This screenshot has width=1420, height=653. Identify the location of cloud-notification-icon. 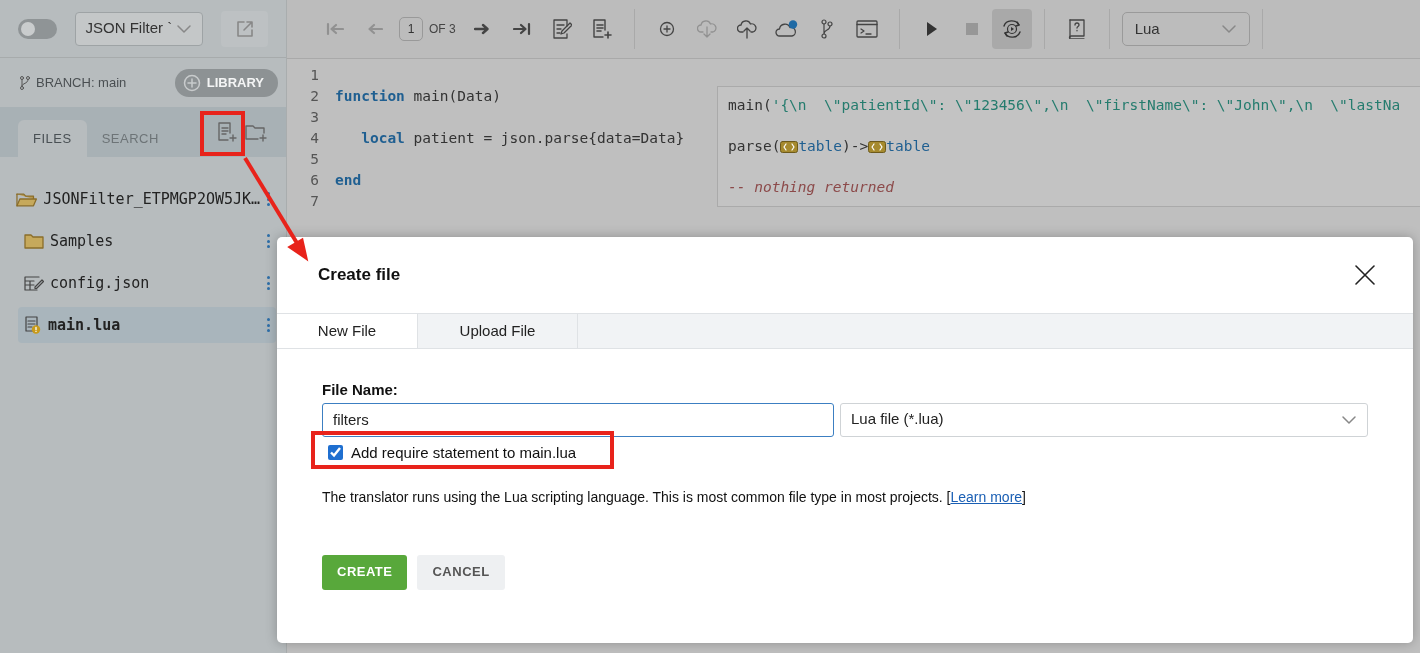
(787, 29).